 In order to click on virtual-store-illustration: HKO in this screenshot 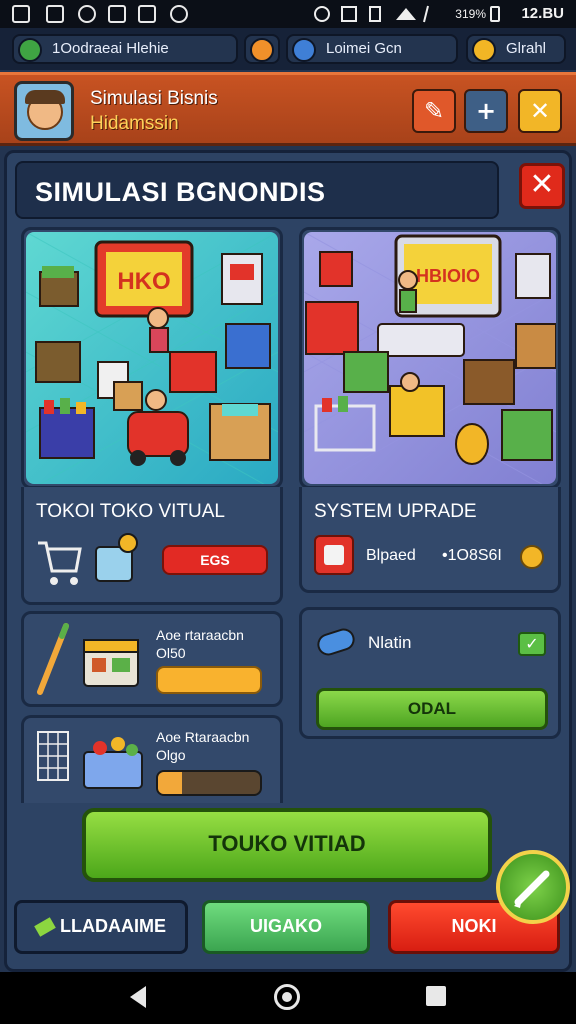, I will do `click(152, 358)`.